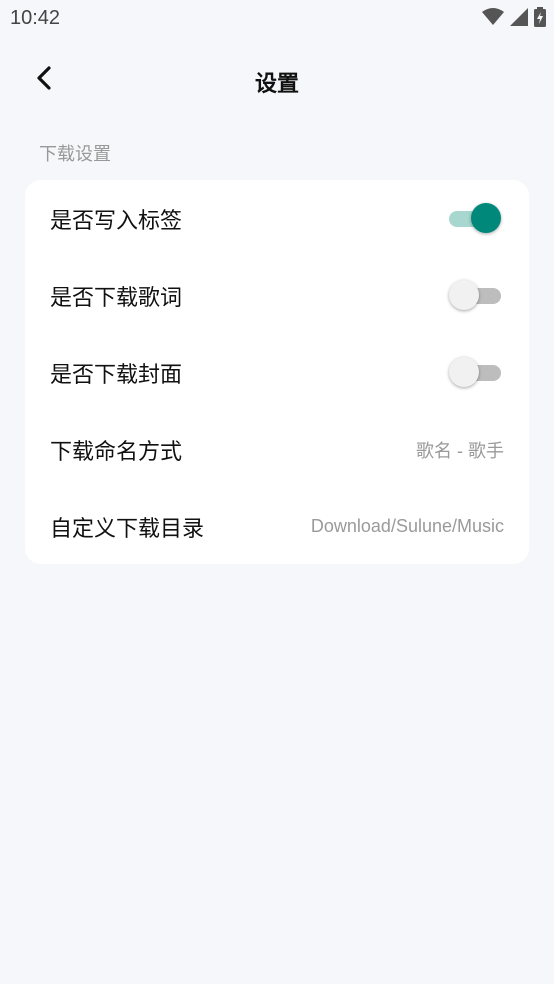  What do you see at coordinates (460, 450) in the screenshot?
I see `setting-value: 歌名 - 歌手` at bounding box center [460, 450].